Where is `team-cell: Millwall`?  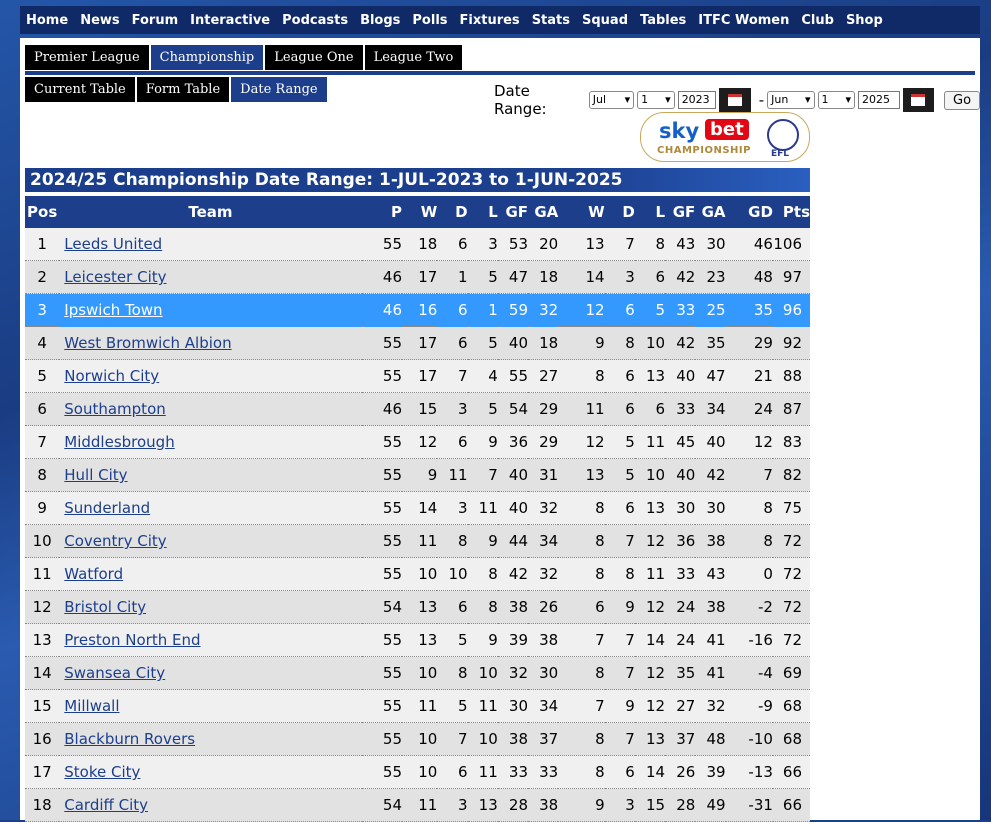 team-cell: Millwall is located at coordinates (210, 706).